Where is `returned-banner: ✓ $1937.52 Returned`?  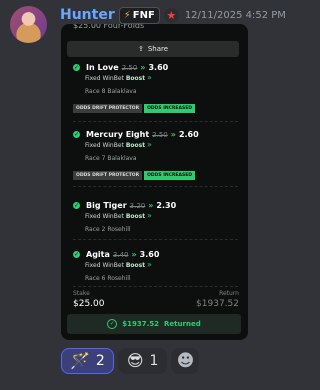 returned-banner: ✓ $1937.52 Returned is located at coordinates (154, 324).